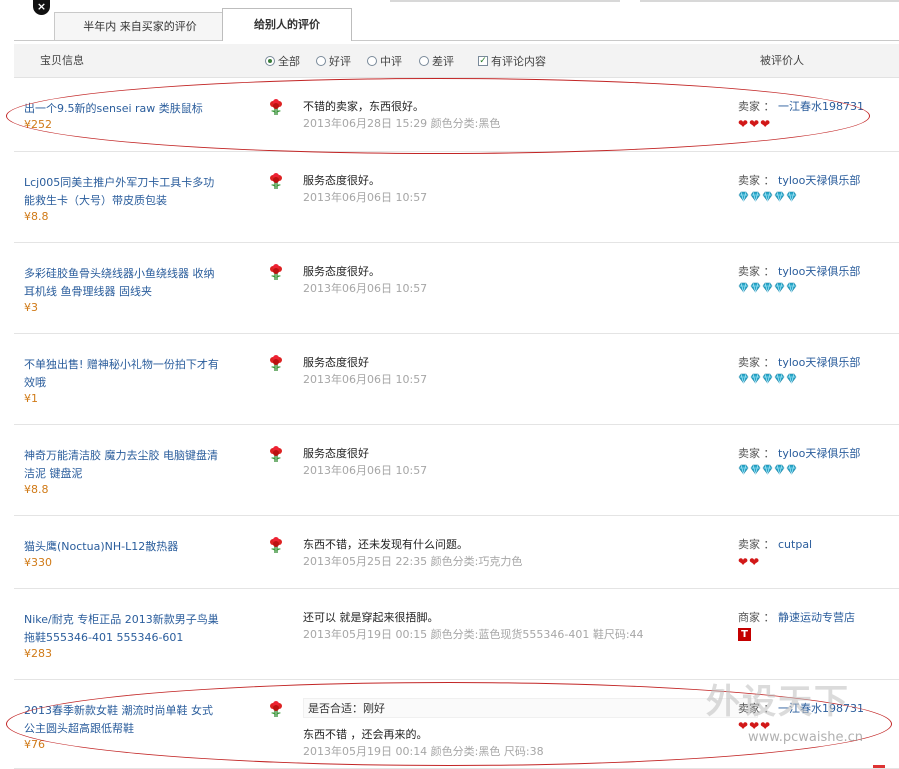 The height and width of the screenshot is (769, 899). I want to click on item-title-link: Lcj005同美主推户外军刀卡工具卡多功能救生卡（大号）带皮质包装, so click(121, 192).